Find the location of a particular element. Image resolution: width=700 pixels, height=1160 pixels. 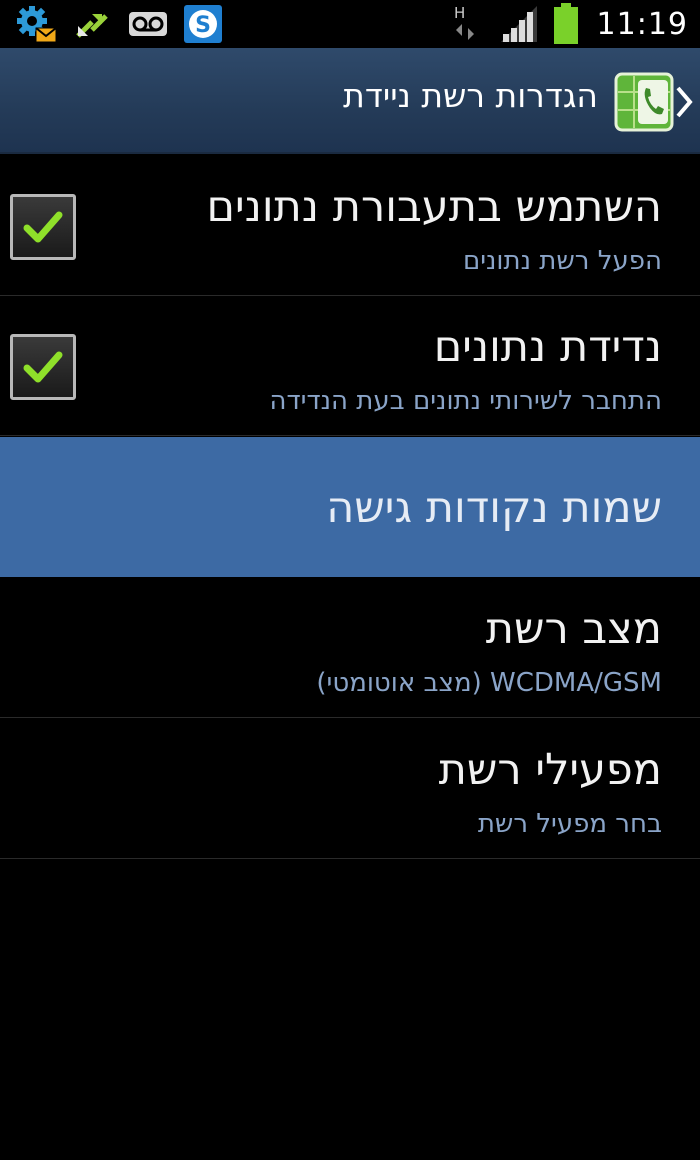

setting-title: השתמש בתעבורת נתונים is located at coordinates (434, 207).